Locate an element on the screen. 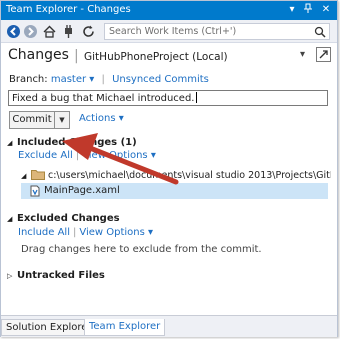 This screenshot has height=339, width=340. home-icon is located at coordinates (49, 31).